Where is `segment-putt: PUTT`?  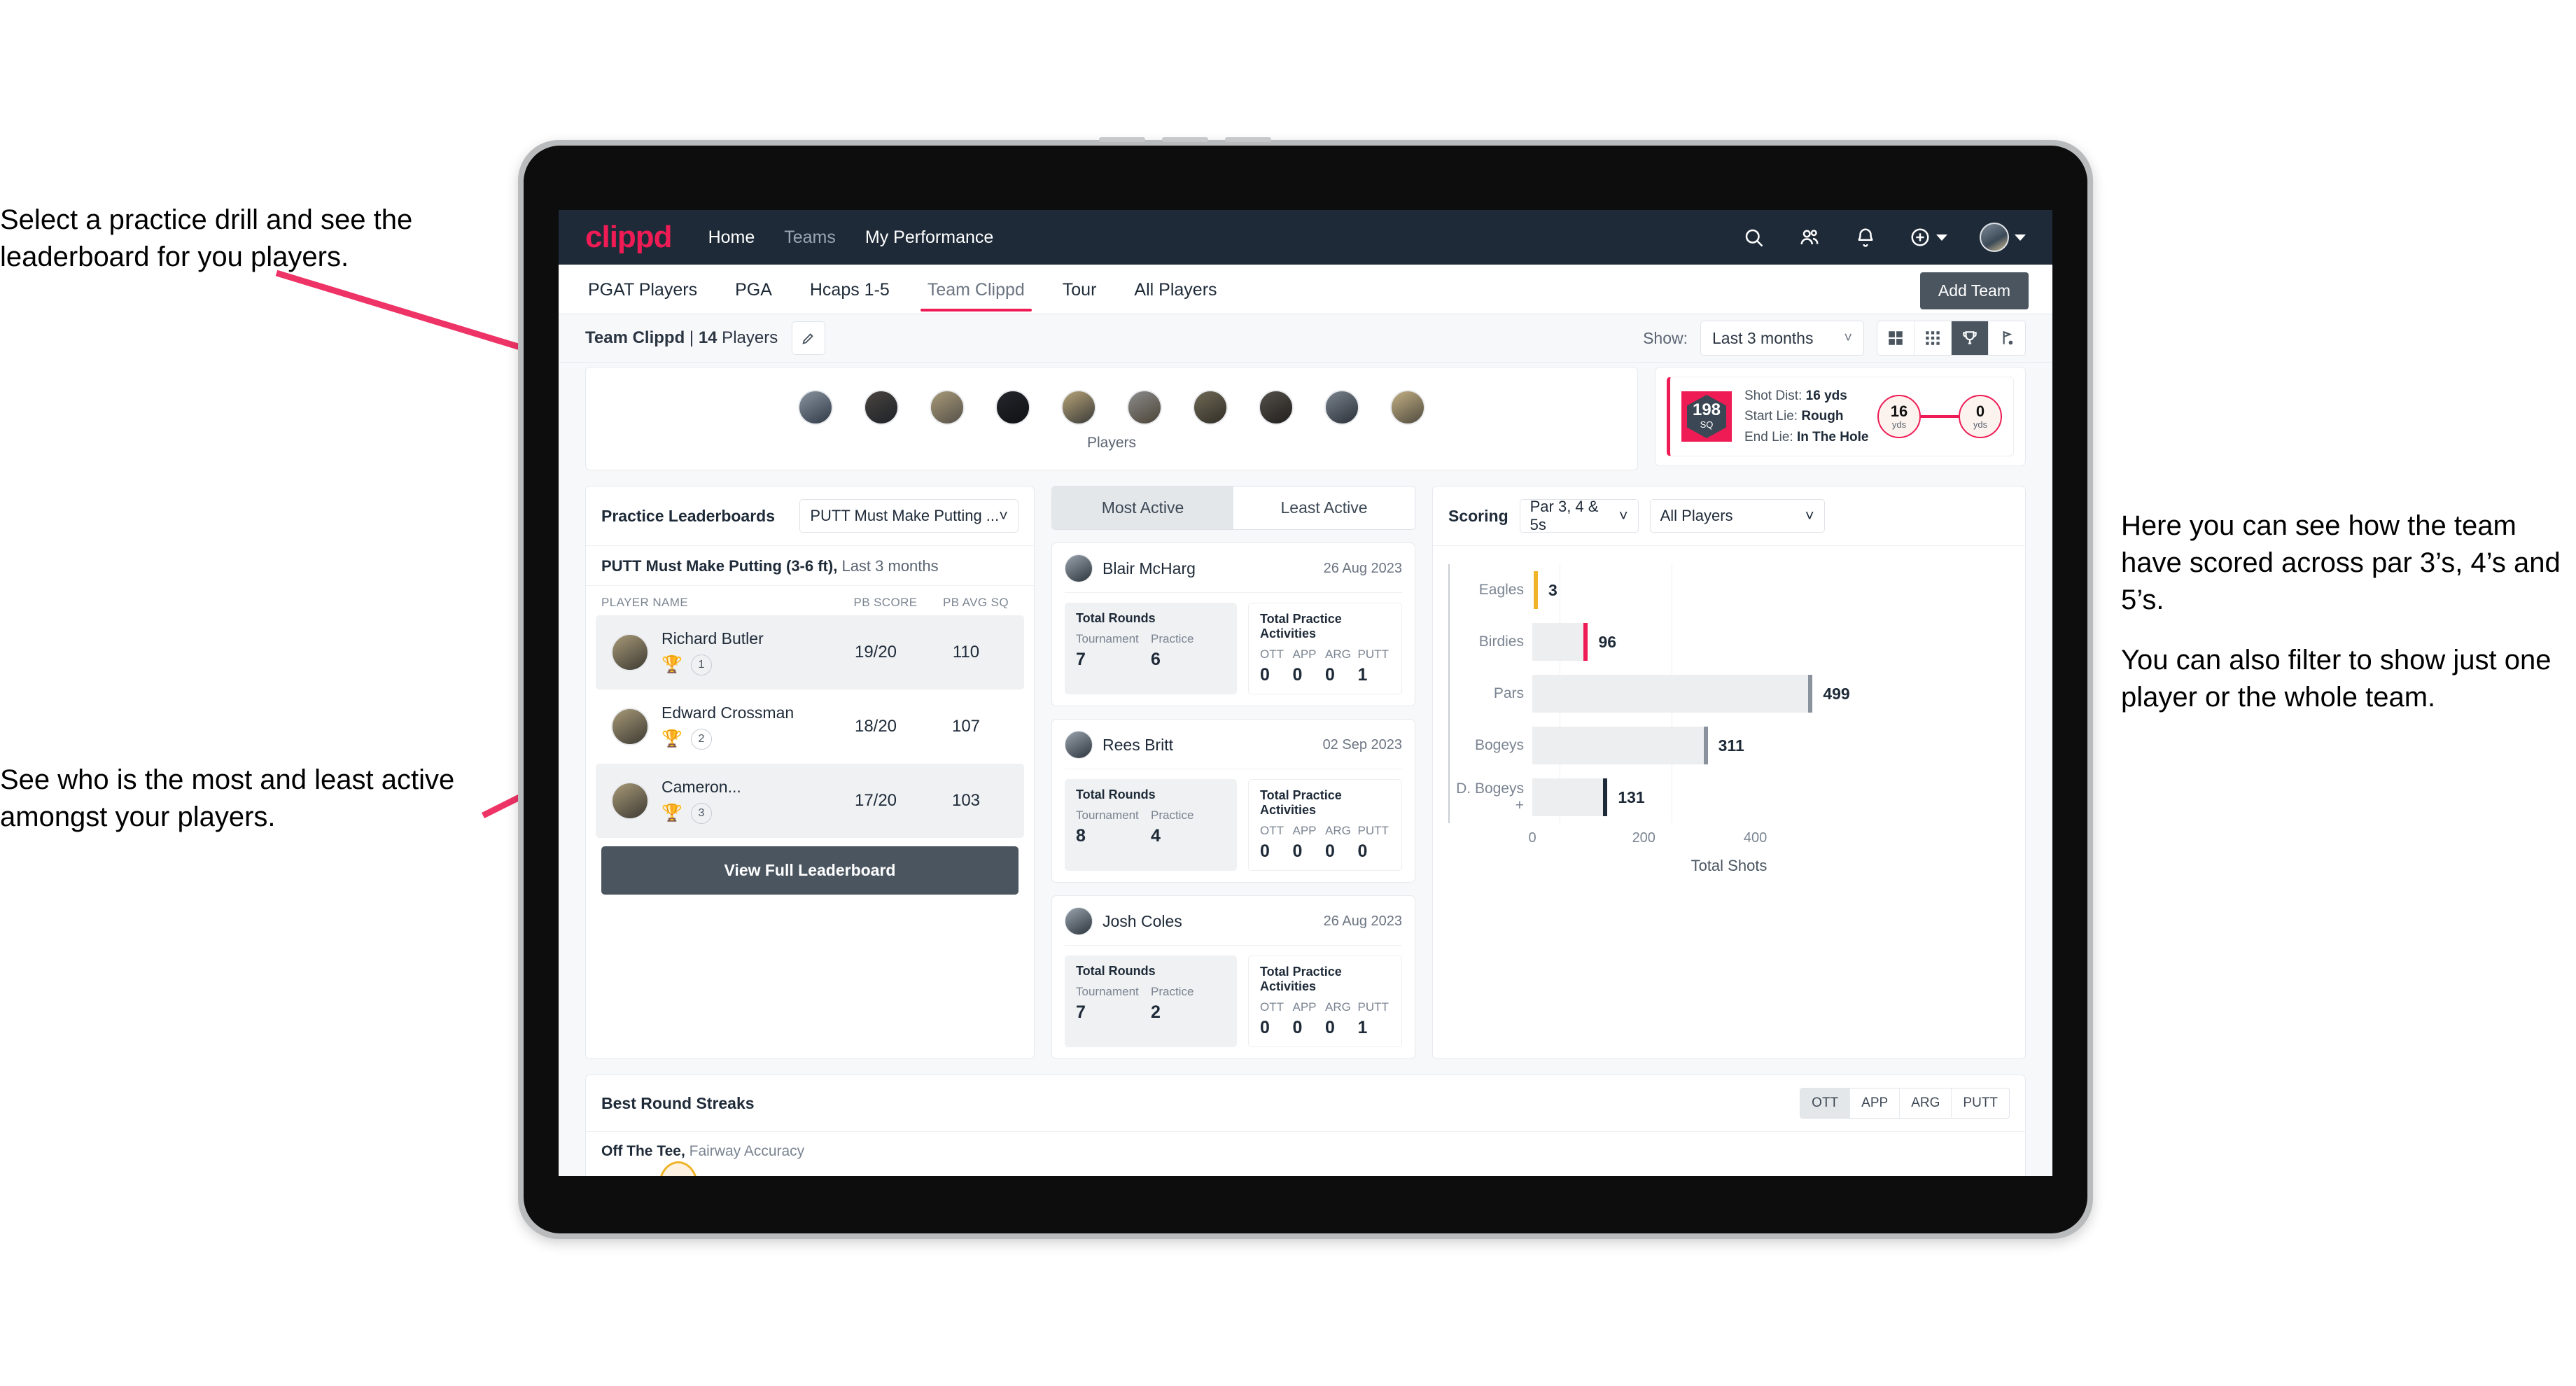 segment-putt: PUTT is located at coordinates (1980, 1103).